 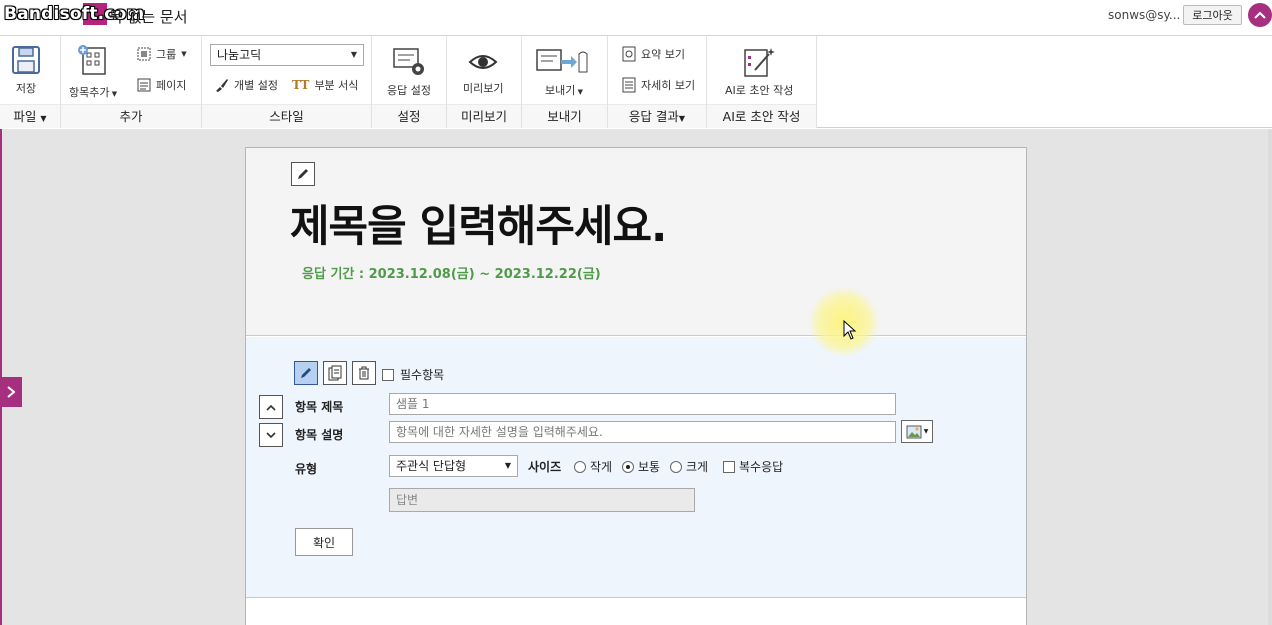 I want to click on save-button: 저장, so click(x=26, y=70).